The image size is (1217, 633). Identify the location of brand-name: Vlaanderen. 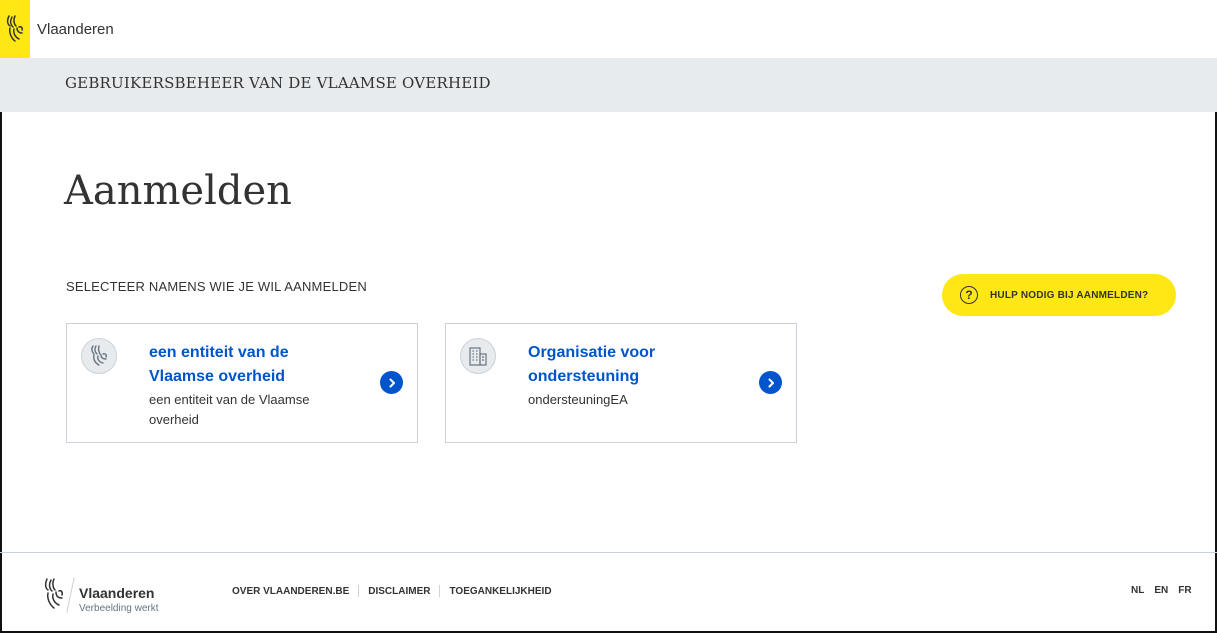
(75, 29).